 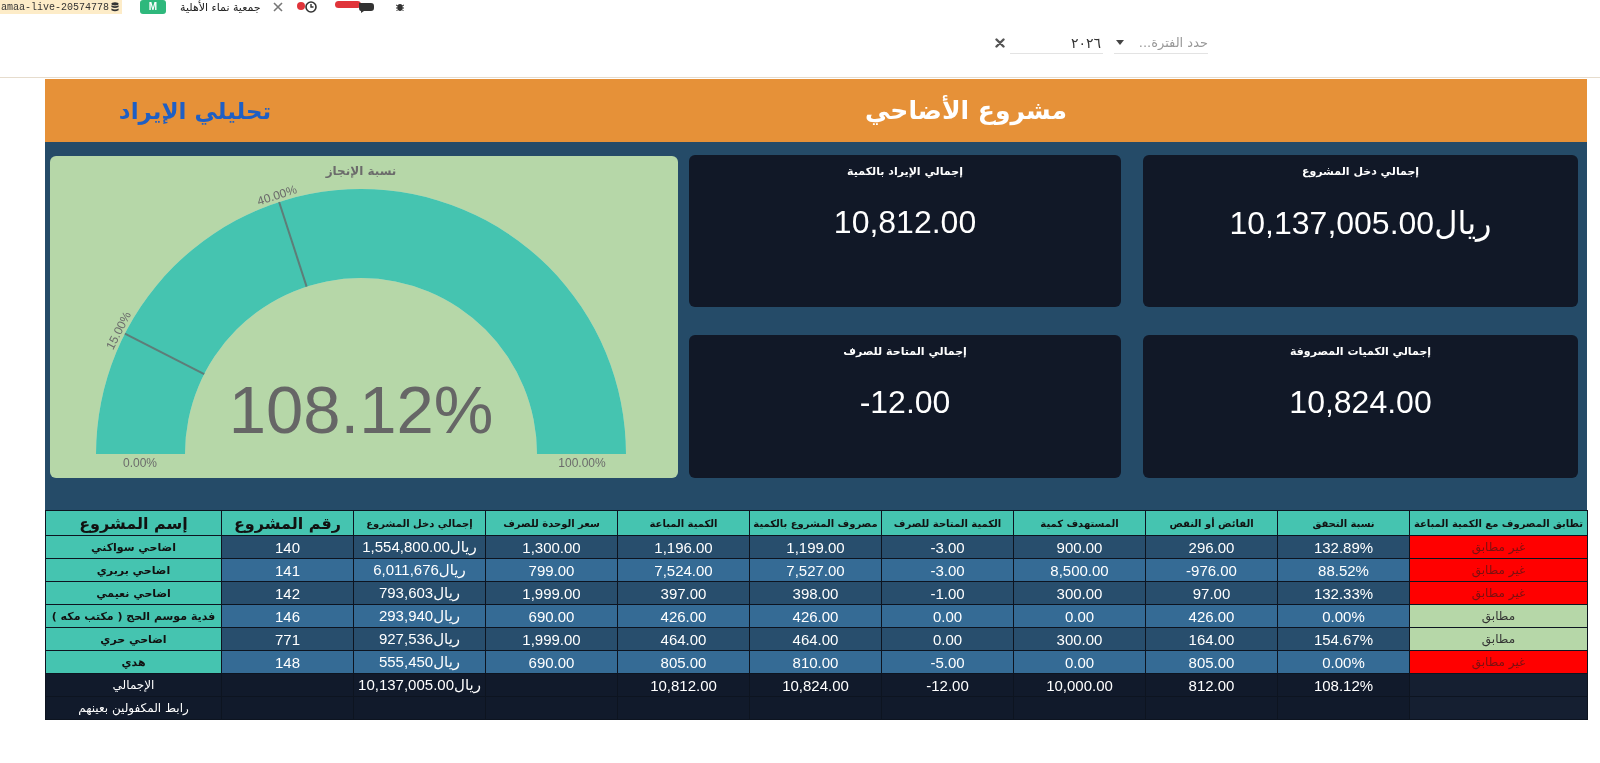 What do you see at coordinates (966, 110) in the screenshot?
I see `dashboard-title: مشروع الأضاحي` at bounding box center [966, 110].